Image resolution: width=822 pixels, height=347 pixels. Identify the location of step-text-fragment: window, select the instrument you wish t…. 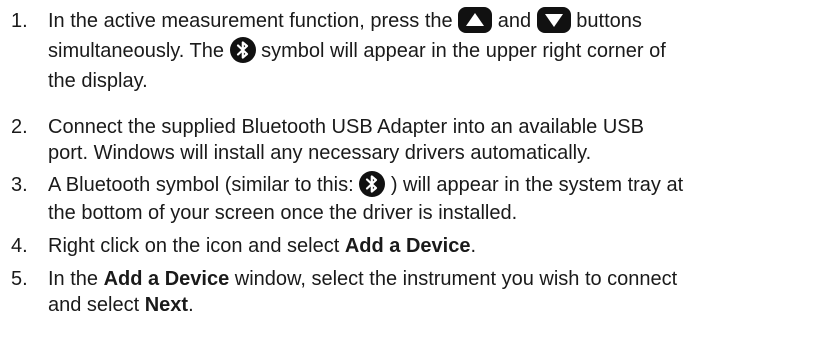
(456, 279).